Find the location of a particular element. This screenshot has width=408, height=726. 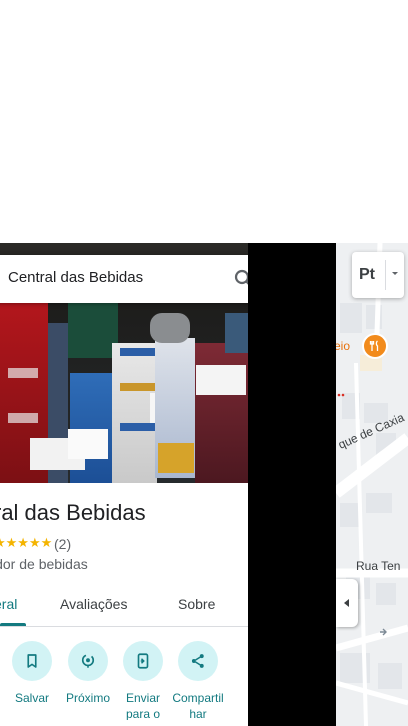

map-loading-area is located at coordinates (292, 484).